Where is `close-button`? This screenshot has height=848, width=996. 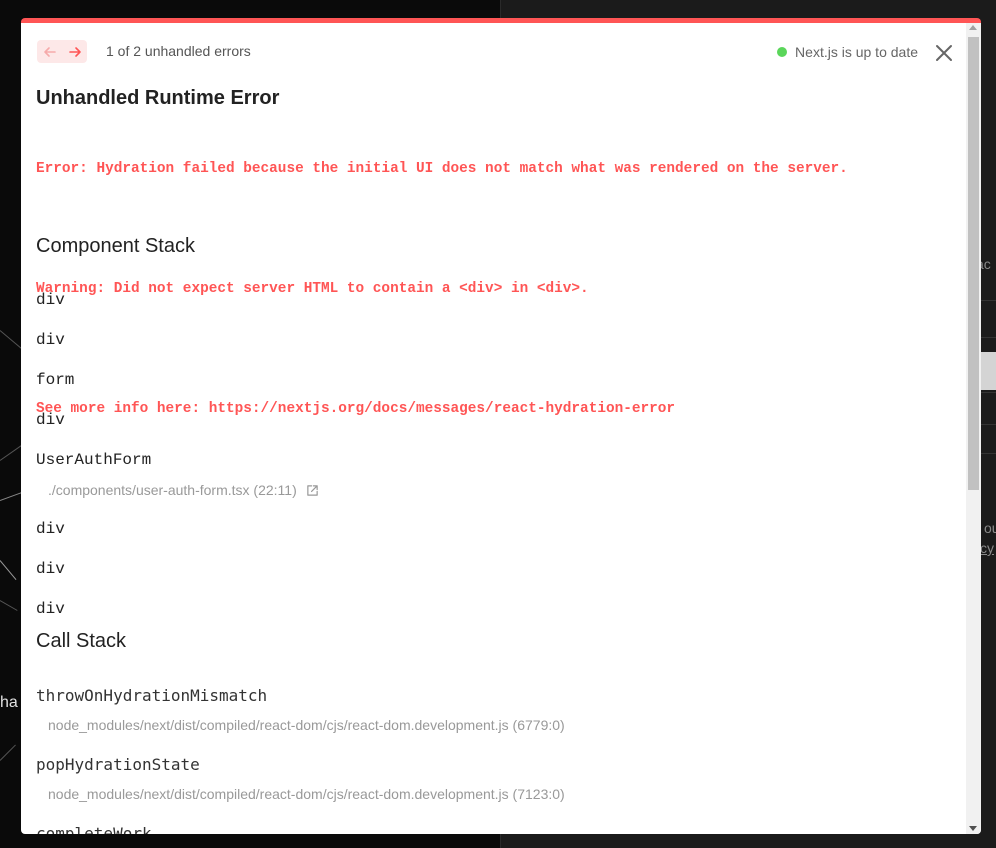
close-button is located at coordinates (944, 53).